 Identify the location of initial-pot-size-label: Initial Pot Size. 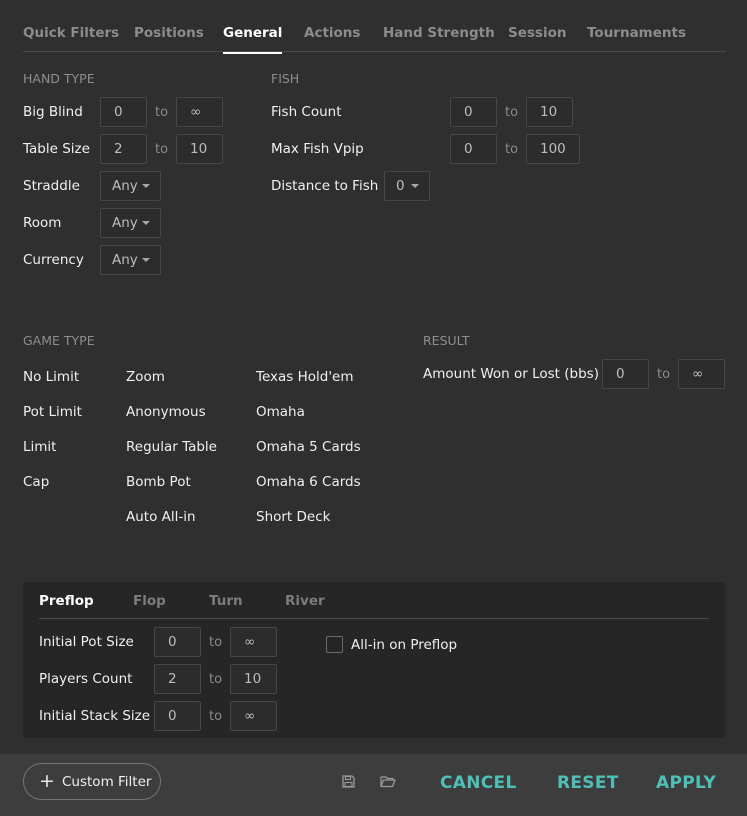
(86, 642).